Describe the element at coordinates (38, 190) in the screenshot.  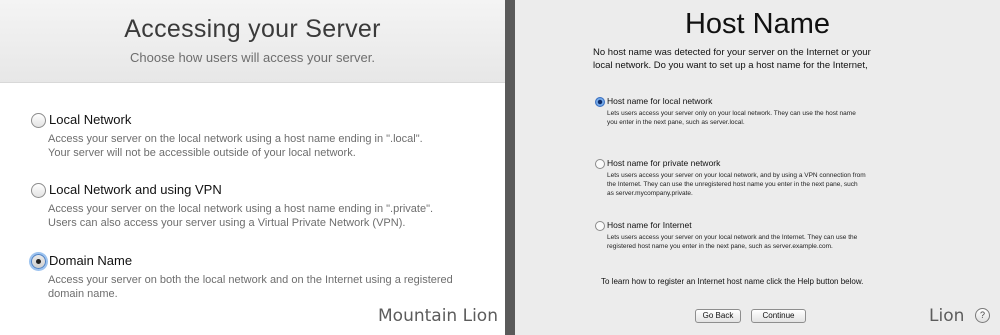
I see `local-network-vpn-radio` at that location.